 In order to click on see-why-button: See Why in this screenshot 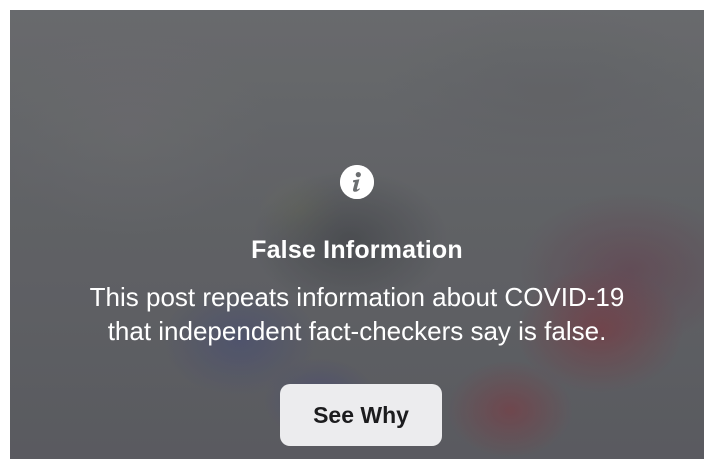, I will do `click(361, 415)`.